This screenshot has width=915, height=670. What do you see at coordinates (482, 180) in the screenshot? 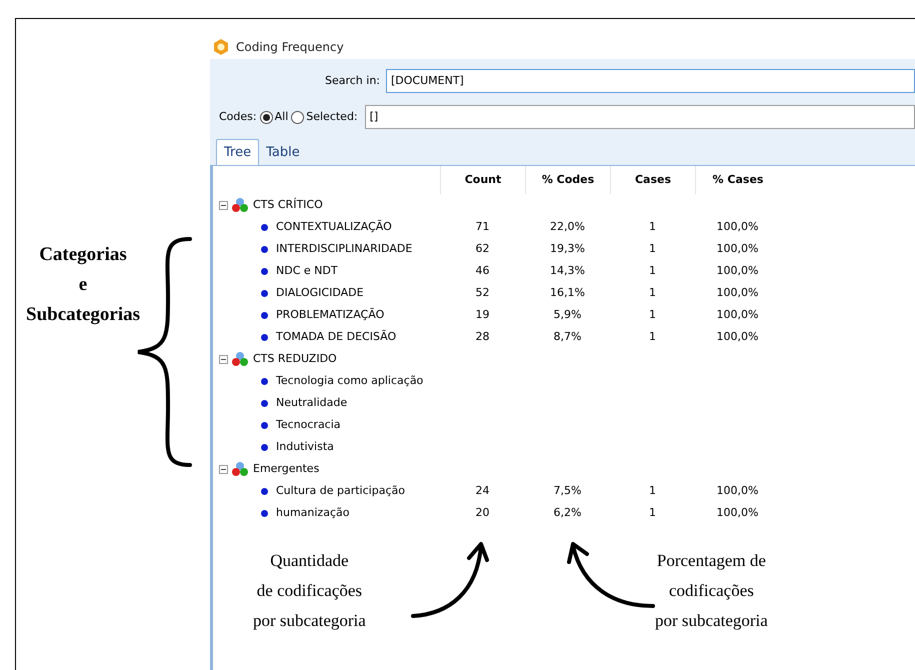
I see `column-header: Count` at bounding box center [482, 180].